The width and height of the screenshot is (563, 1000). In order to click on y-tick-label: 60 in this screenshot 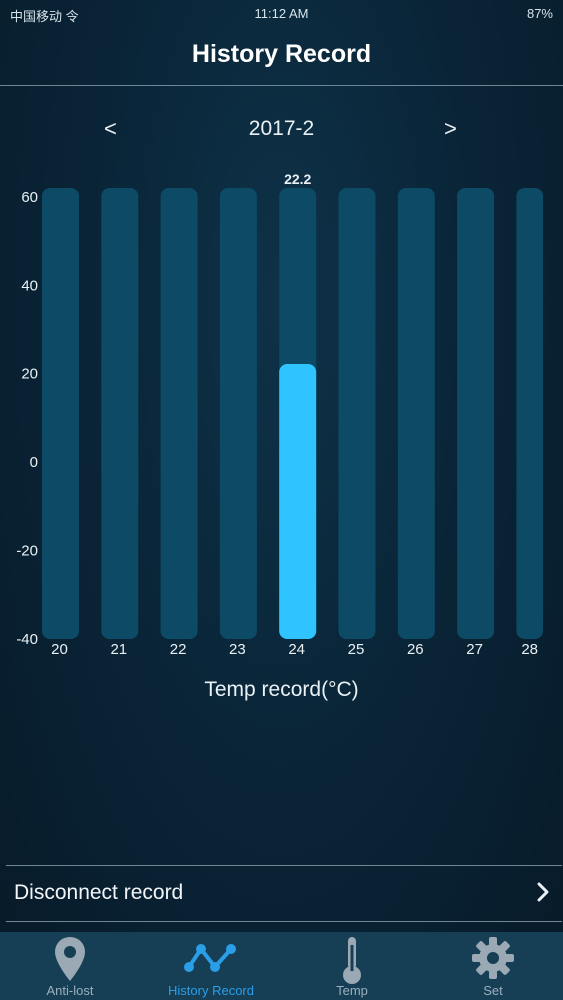, I will do `click(29, 197)`.